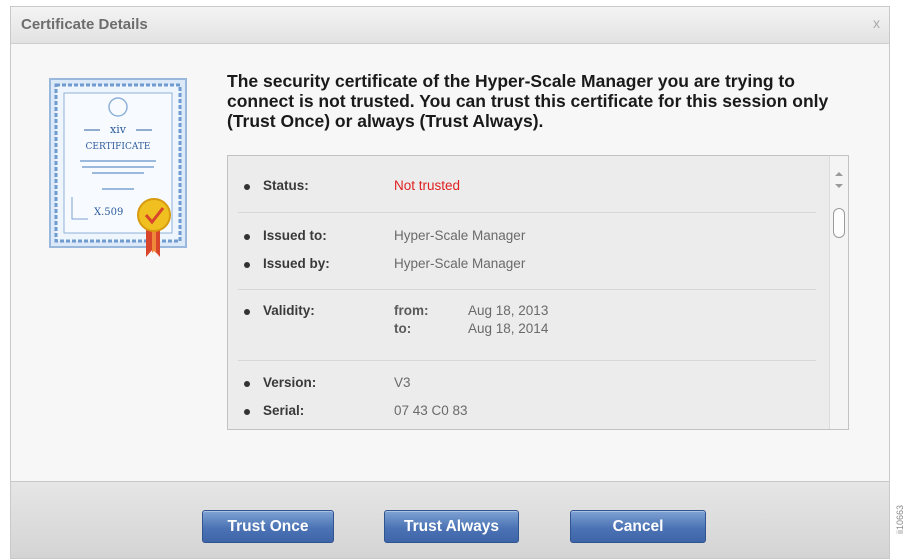 The width and height of the screenshot is (907, 559). Describe the element at coordinates (876, 23) in the screenshot. I see `close-icon: x` at that location.